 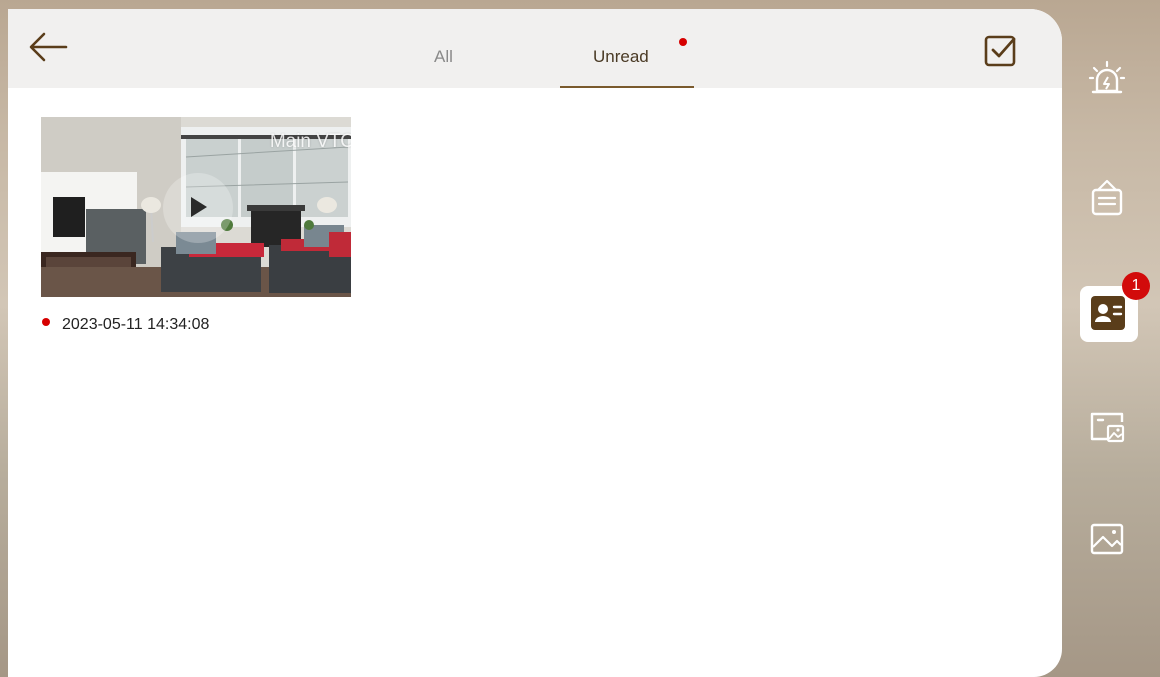 I want to click on notice-board-icon, so click(x=1107, y=197).